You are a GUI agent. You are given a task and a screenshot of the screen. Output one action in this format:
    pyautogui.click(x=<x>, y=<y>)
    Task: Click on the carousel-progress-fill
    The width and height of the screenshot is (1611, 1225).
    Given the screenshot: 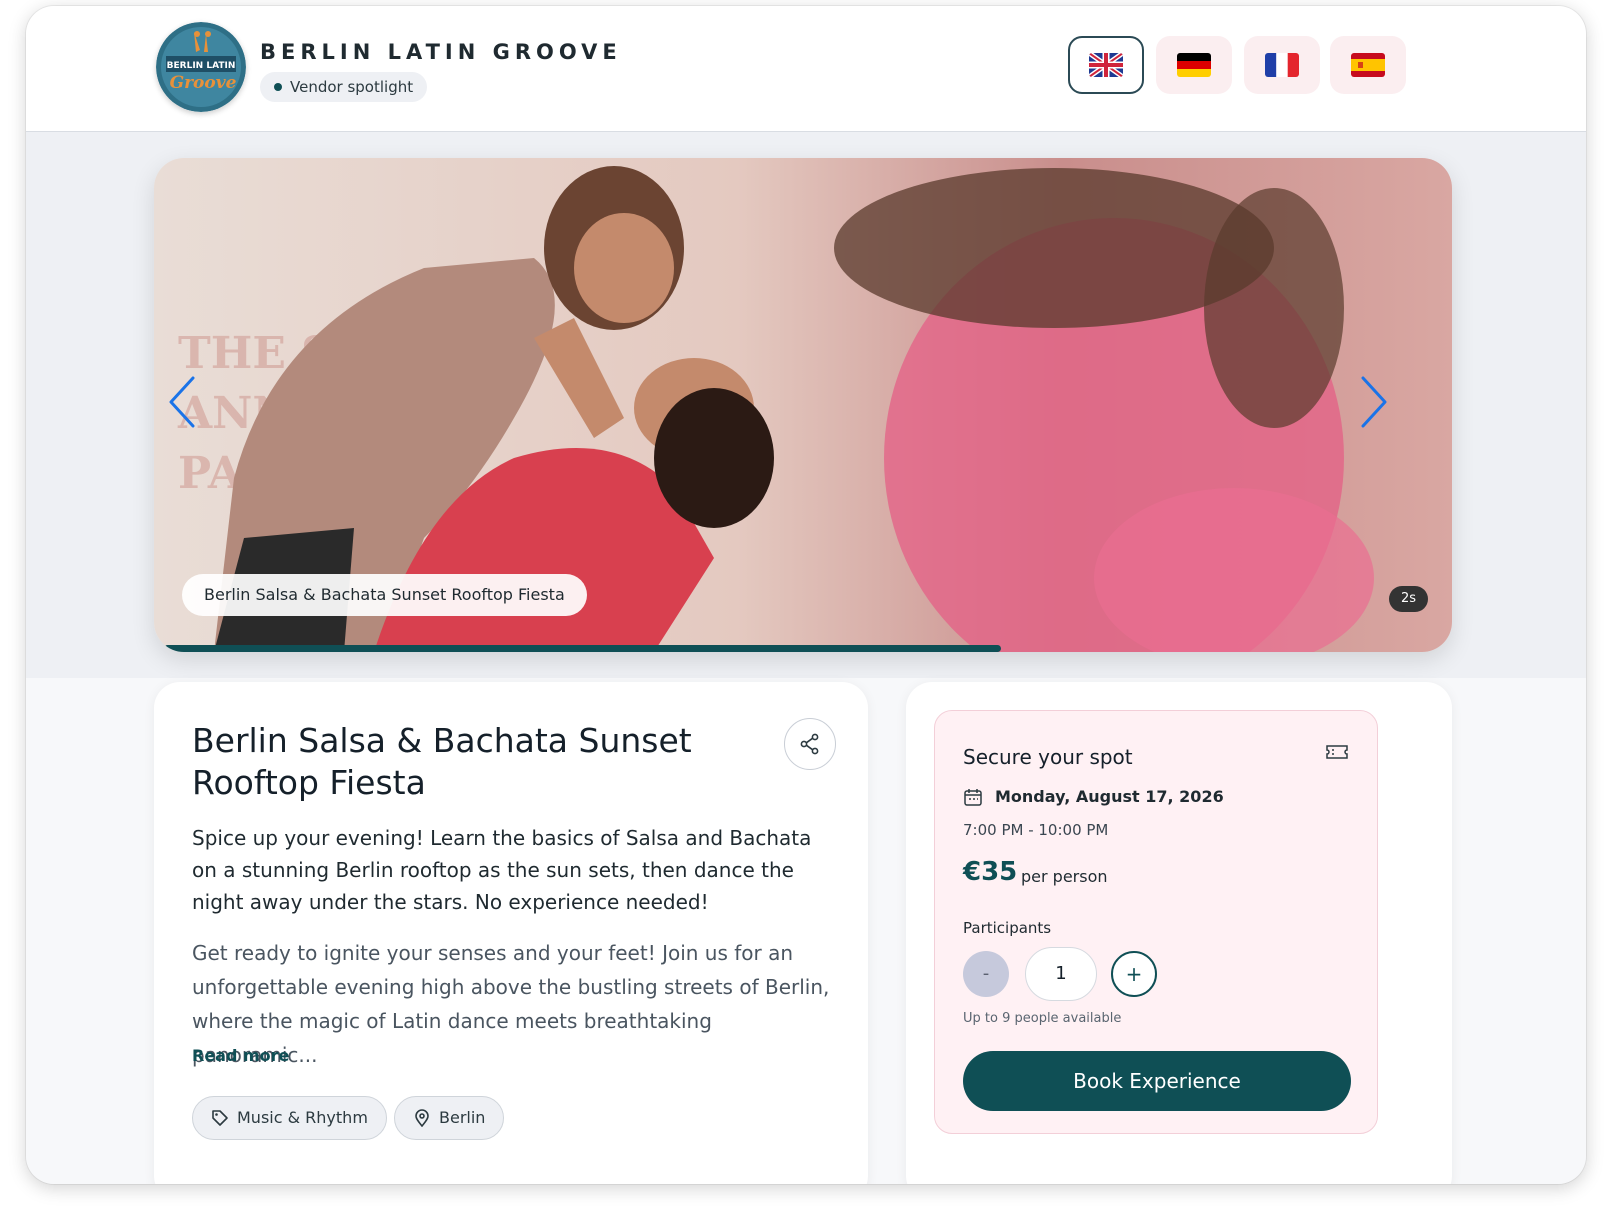 What is the action you would take?
    pyautogui.click(x=583, y=648)
    